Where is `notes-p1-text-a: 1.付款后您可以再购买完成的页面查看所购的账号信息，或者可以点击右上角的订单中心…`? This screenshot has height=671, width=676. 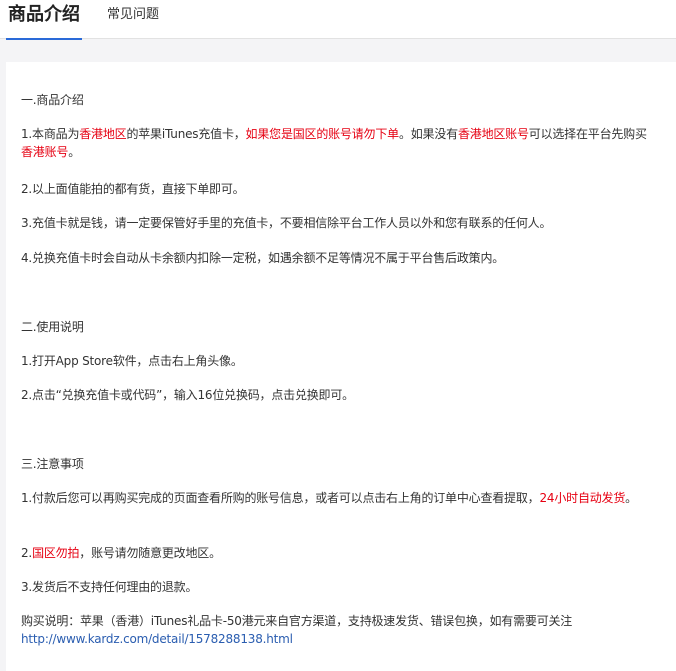 notes-p1-text-a: 1.付款后您可以再购买完成的页面查看所购的账号信息，或者可以点击右上角的订单中心… is located at coordinates (280, 498).